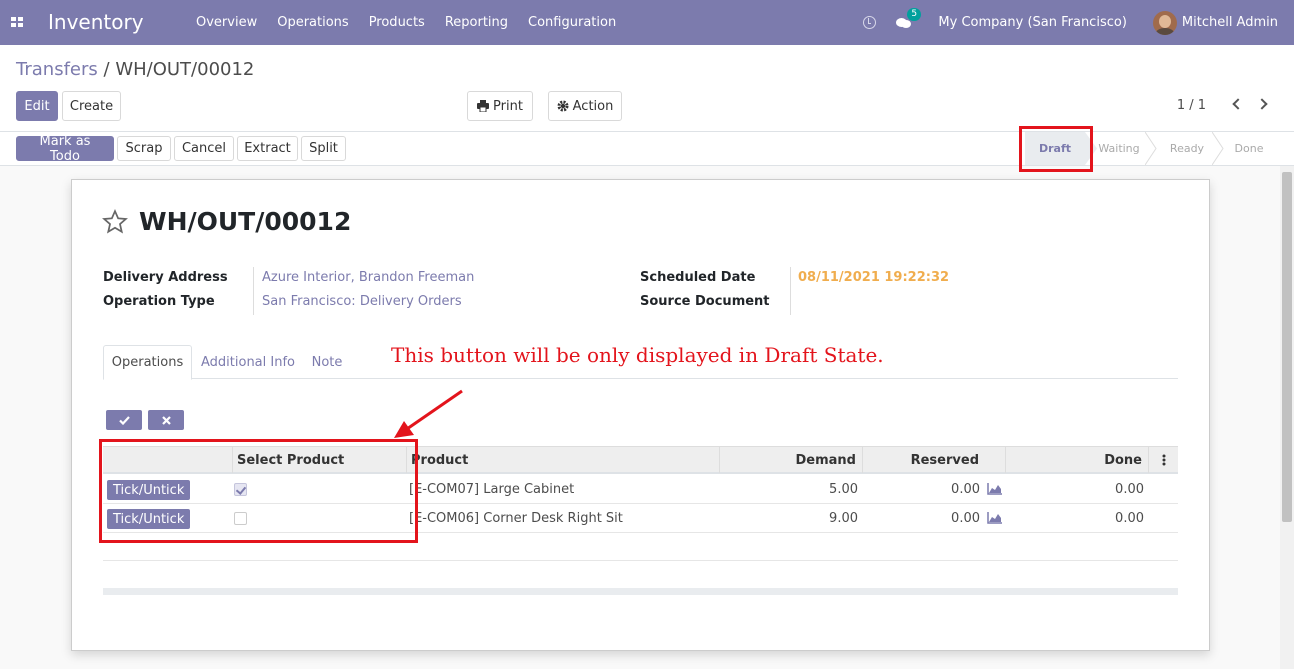 The image size is (1294, 669). I want to click on app-name: Inventory, so click(96, 22).